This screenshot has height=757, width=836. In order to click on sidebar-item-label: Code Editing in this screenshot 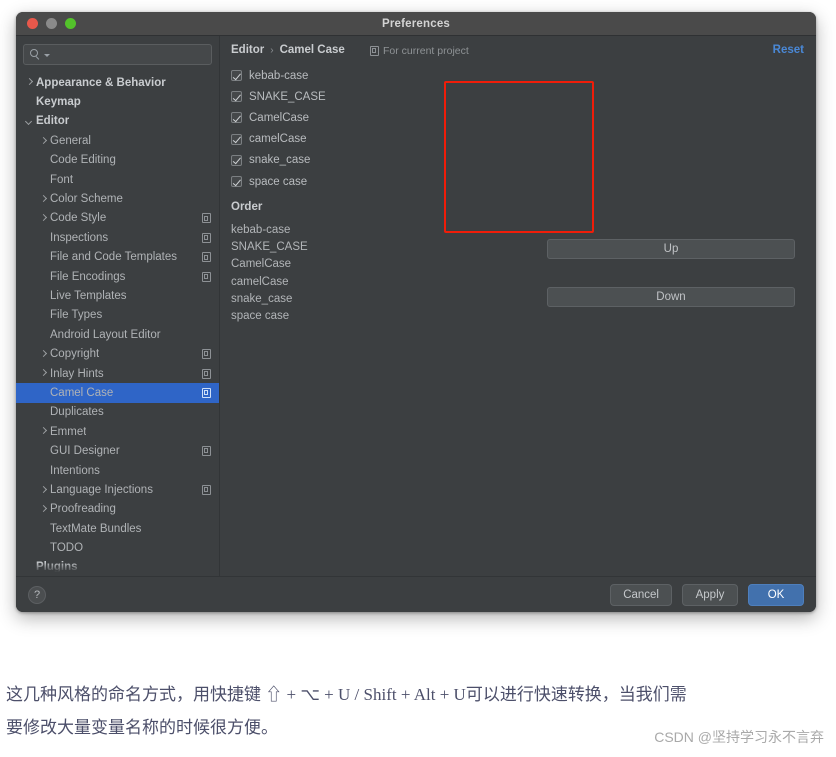, I will do `click(83, 160)`.